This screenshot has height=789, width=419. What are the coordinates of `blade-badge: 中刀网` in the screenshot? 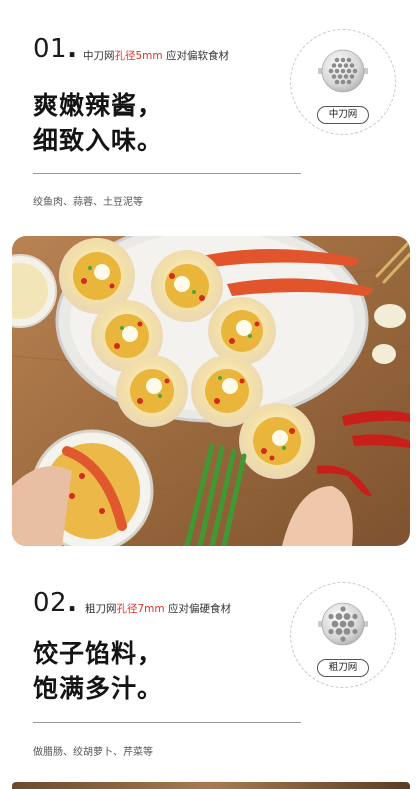 It's located at (343, 82).